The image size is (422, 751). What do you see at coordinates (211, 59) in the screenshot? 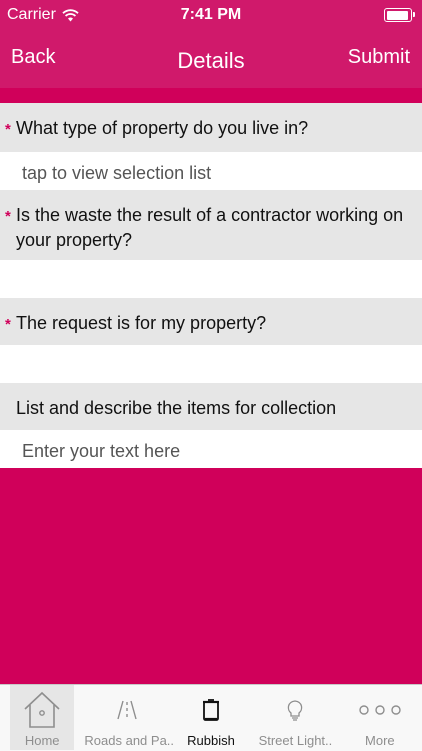
I see `navigation-bar: Back Details Submit` at bounding box center [211, 59].